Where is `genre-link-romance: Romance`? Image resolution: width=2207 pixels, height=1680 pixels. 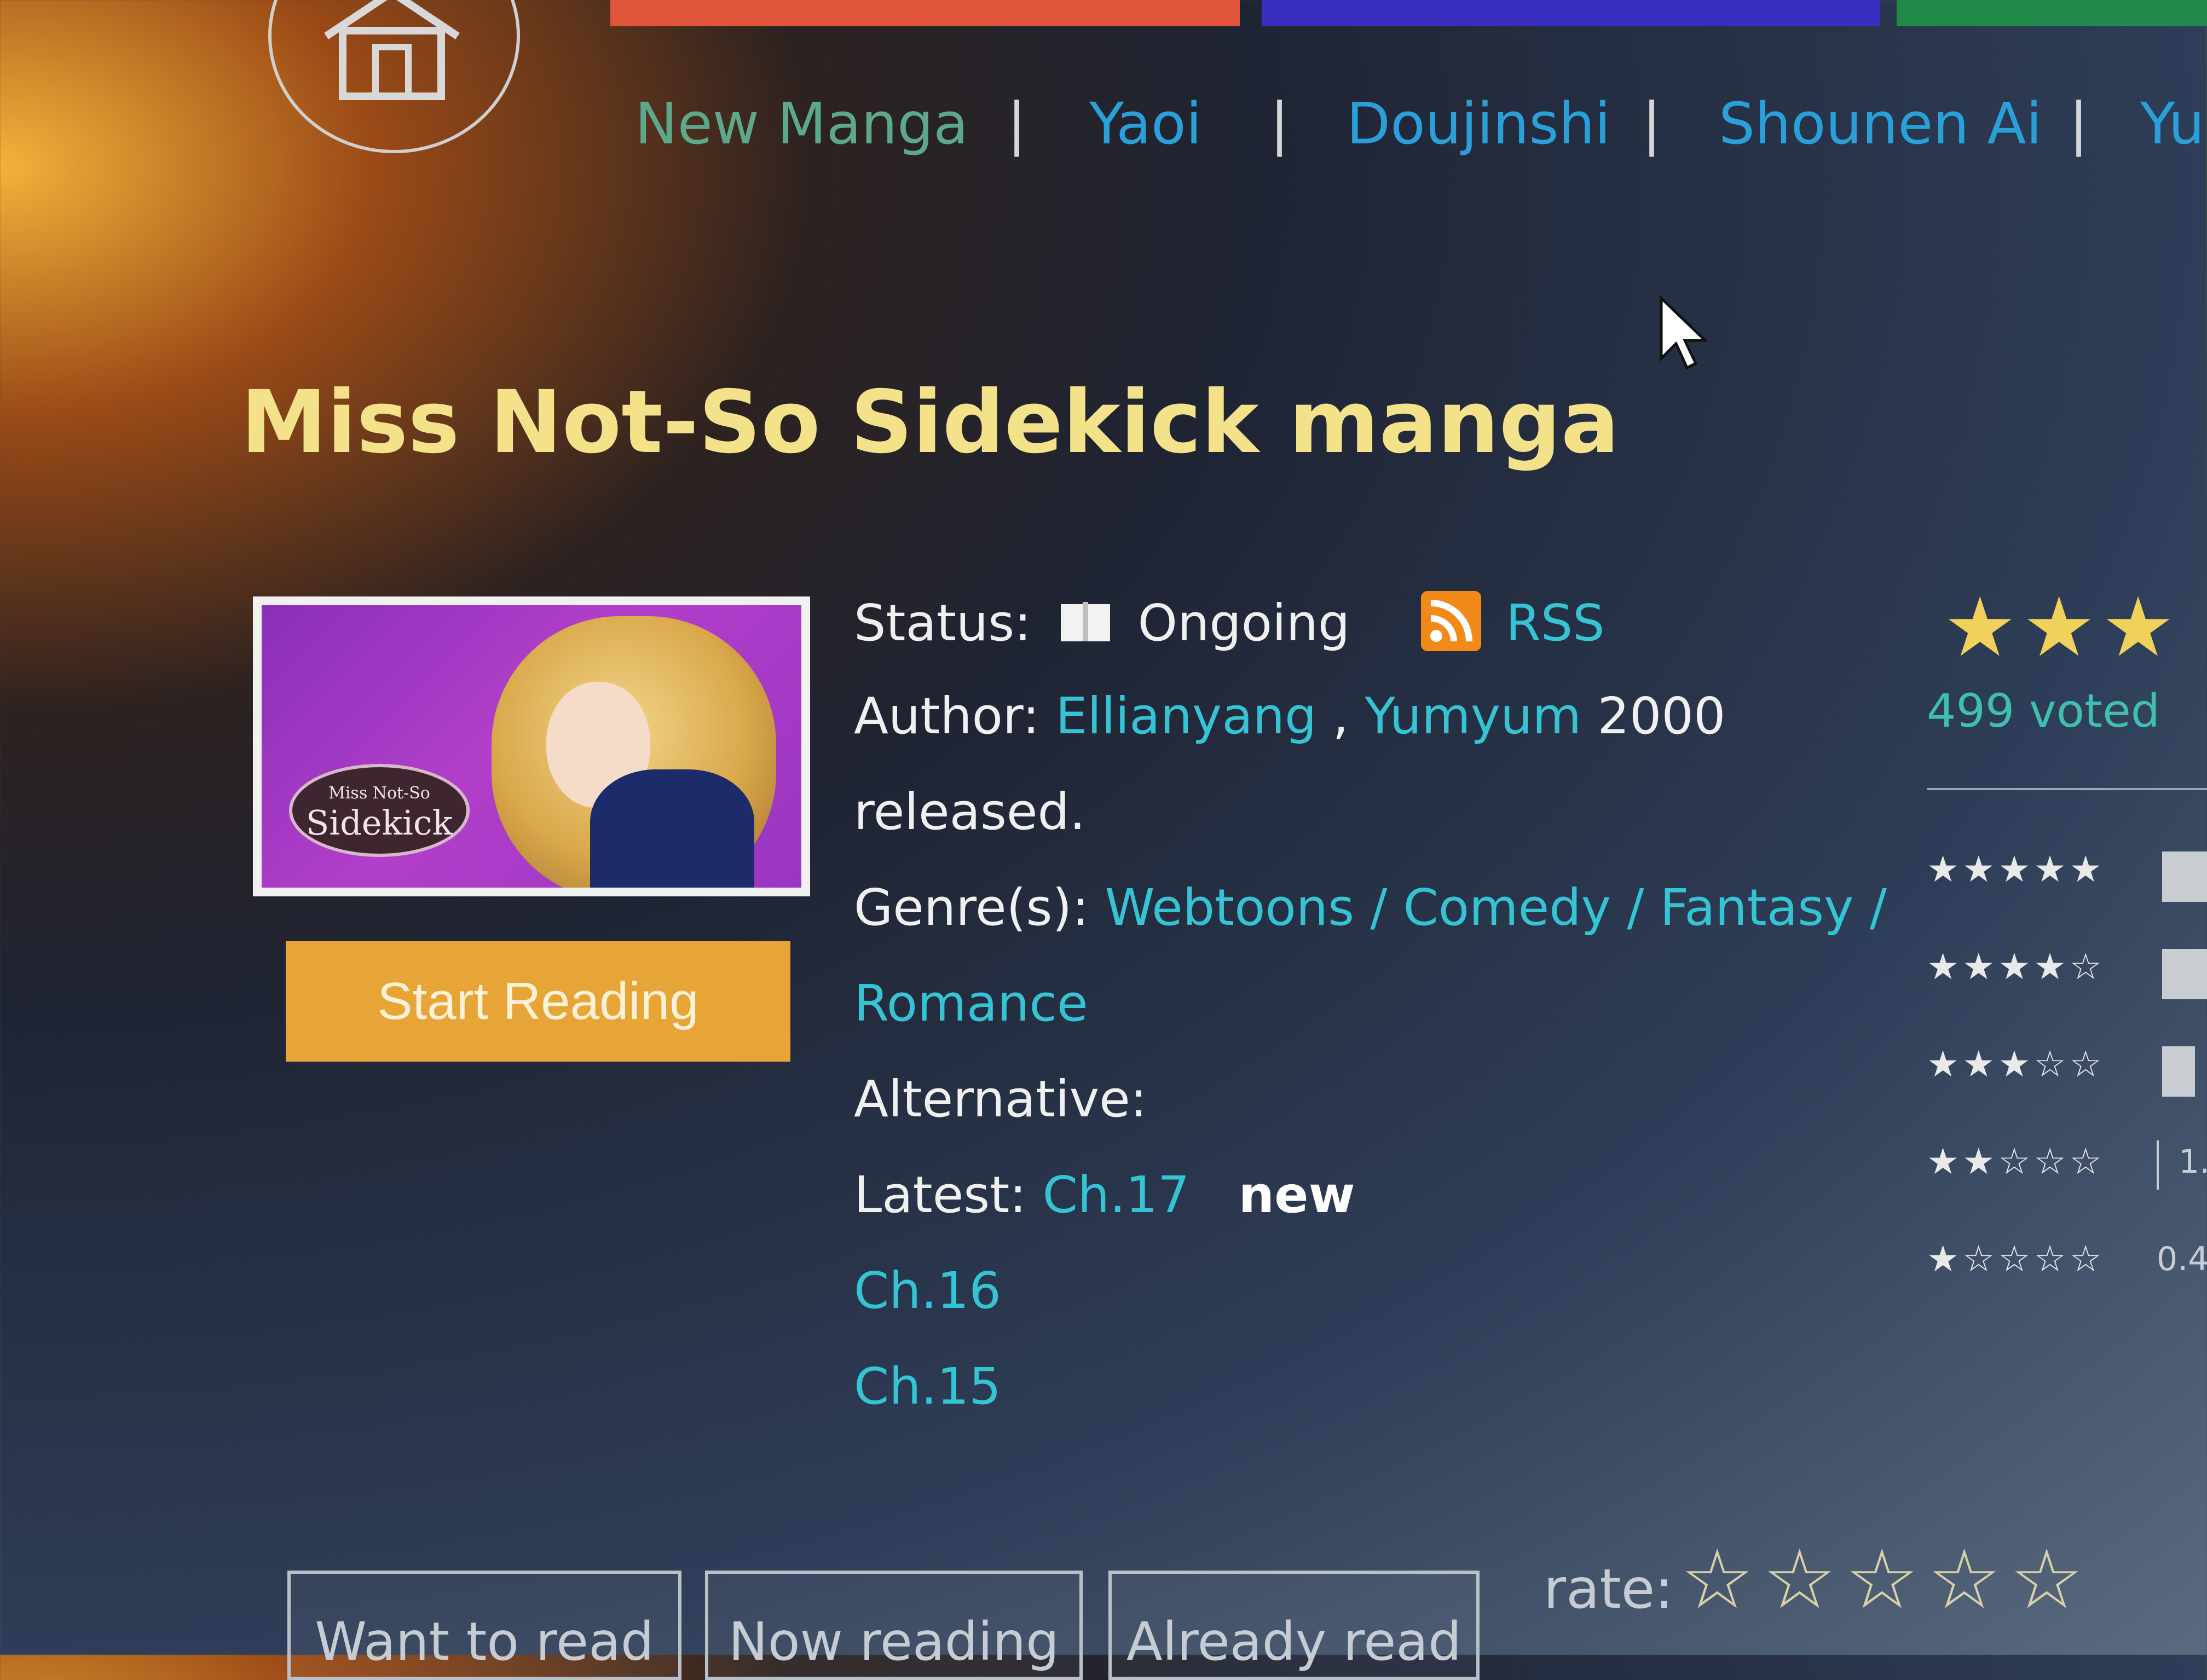 genre-link-romance: Romance is located at coordinates (971, 1003).